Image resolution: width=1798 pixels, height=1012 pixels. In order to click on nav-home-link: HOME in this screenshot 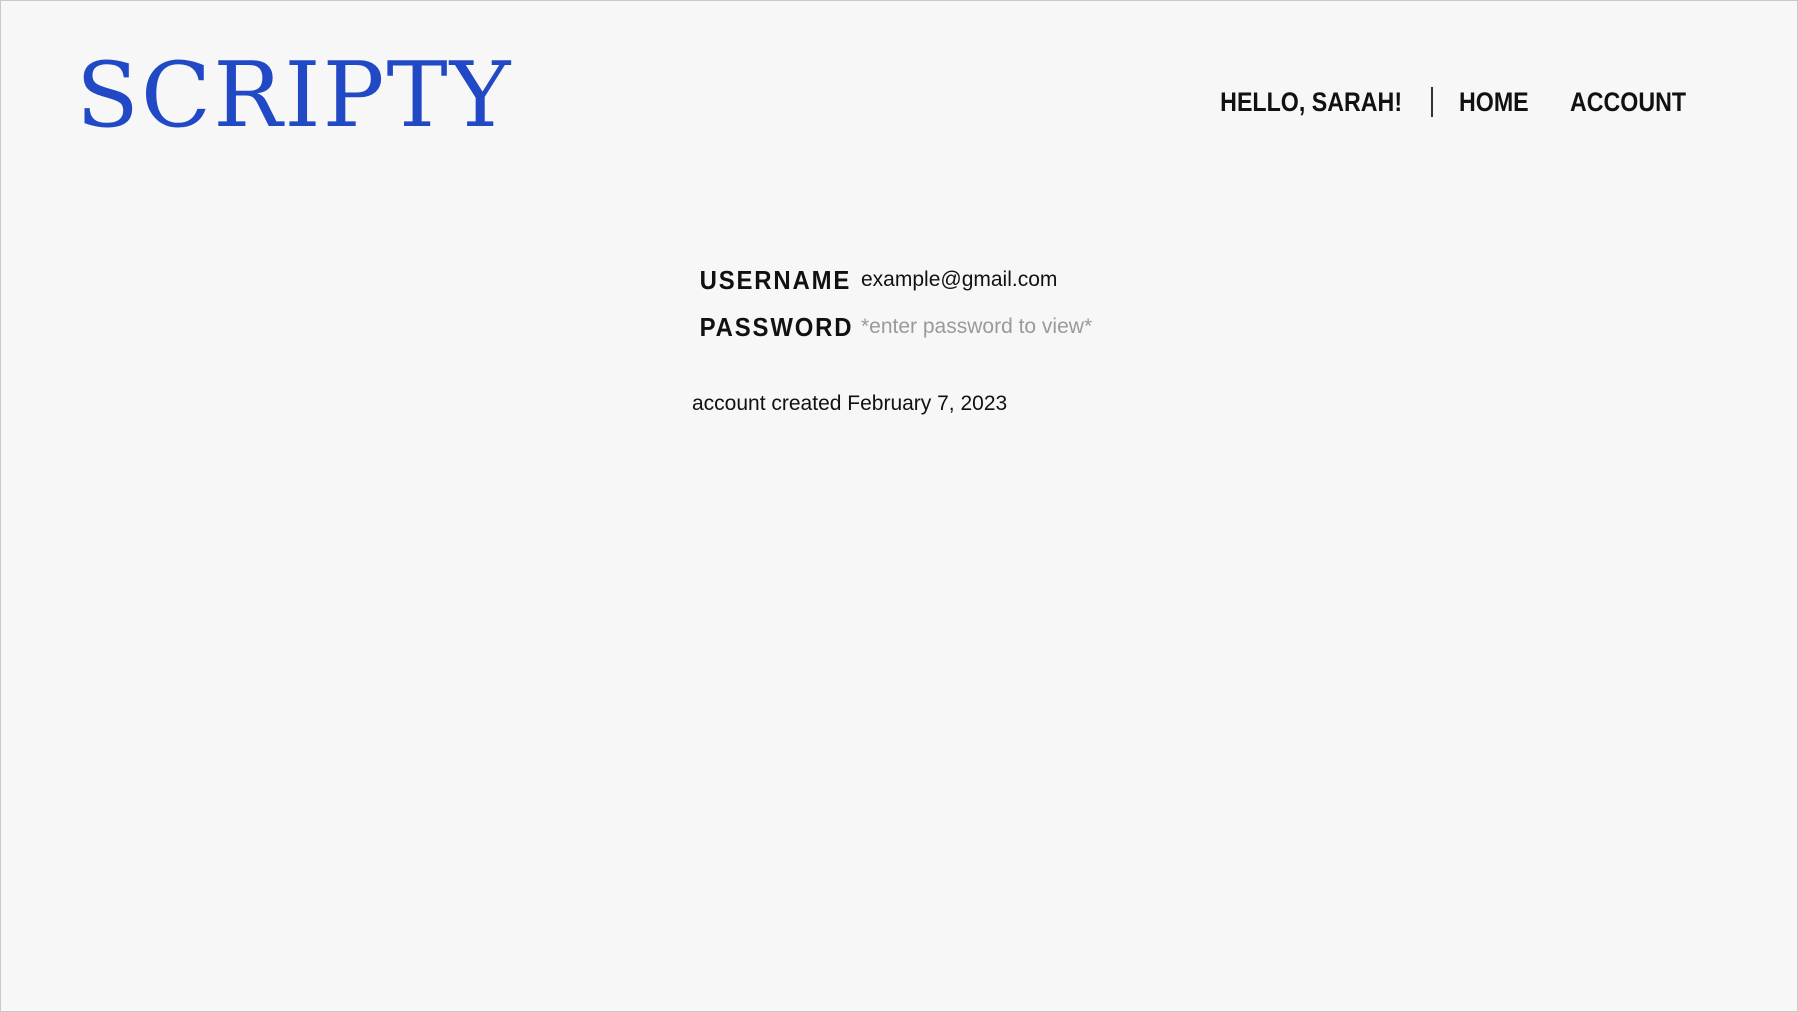, I will do `click(1494, 102)`.